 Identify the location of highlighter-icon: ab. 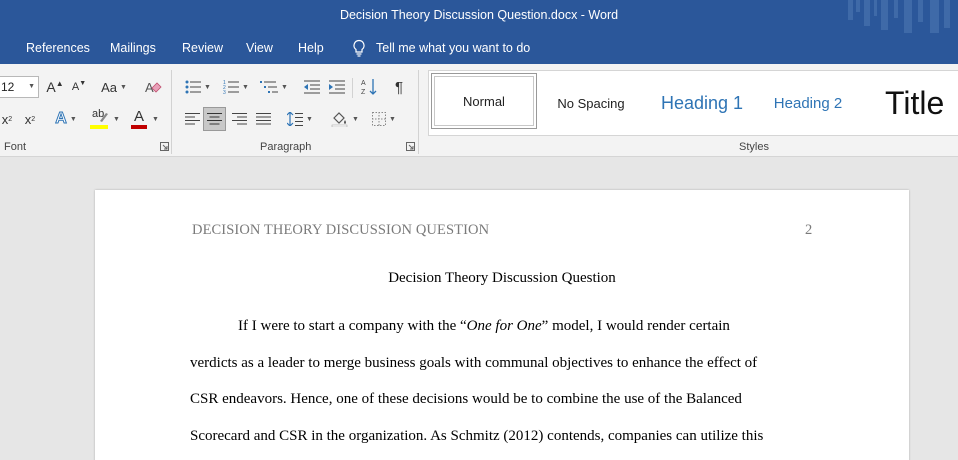
(100, 119).